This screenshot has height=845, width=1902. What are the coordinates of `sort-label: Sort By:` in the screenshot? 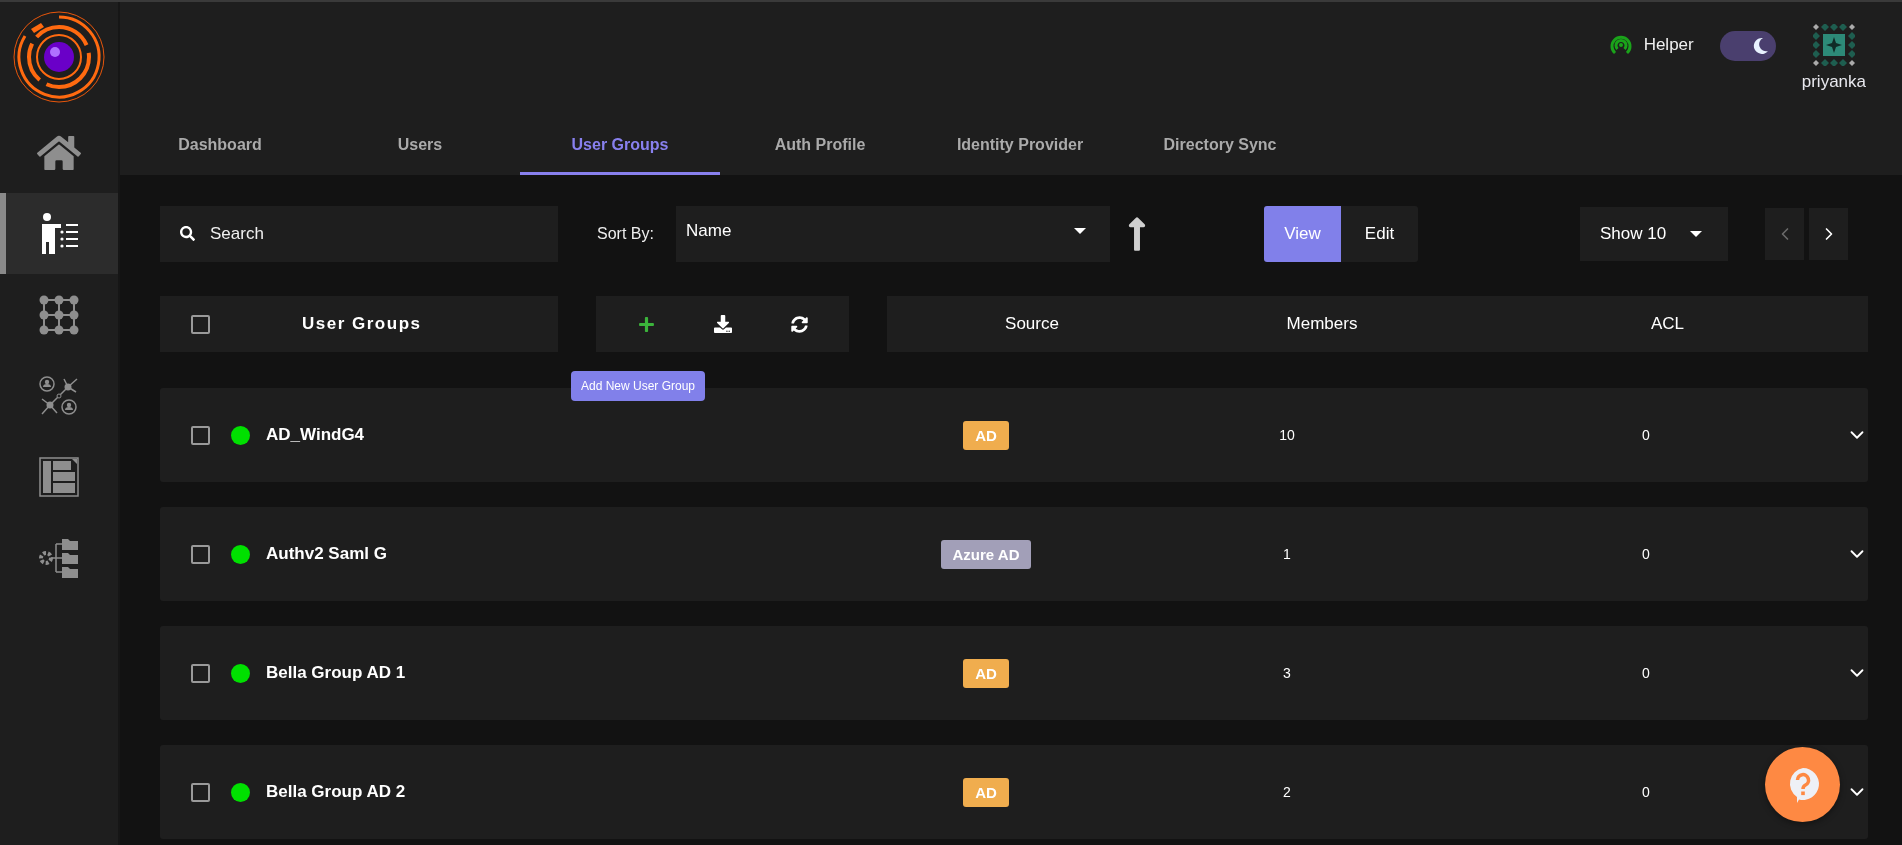 It's located at (626, 233).